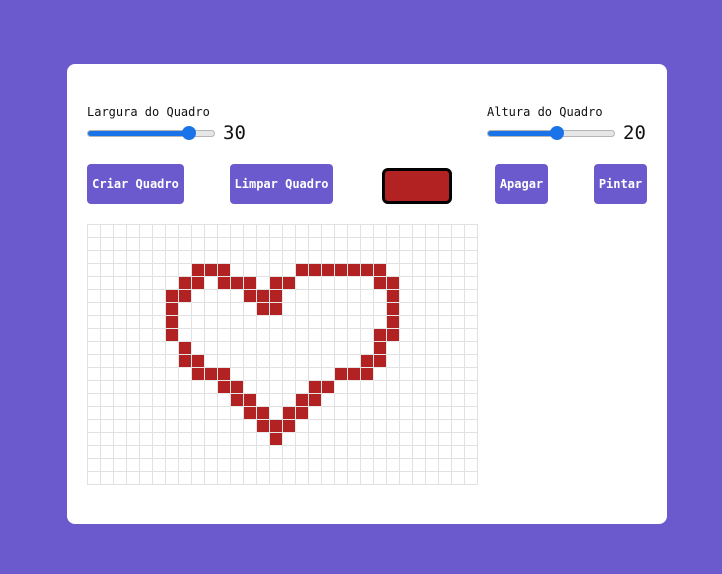 This screenshot has height=574, width=722. What do you see at coordinates (281, 184) in the screenshot?
I see `clear-board-button: Limpar Quadro` at bounding box center [281, 184].